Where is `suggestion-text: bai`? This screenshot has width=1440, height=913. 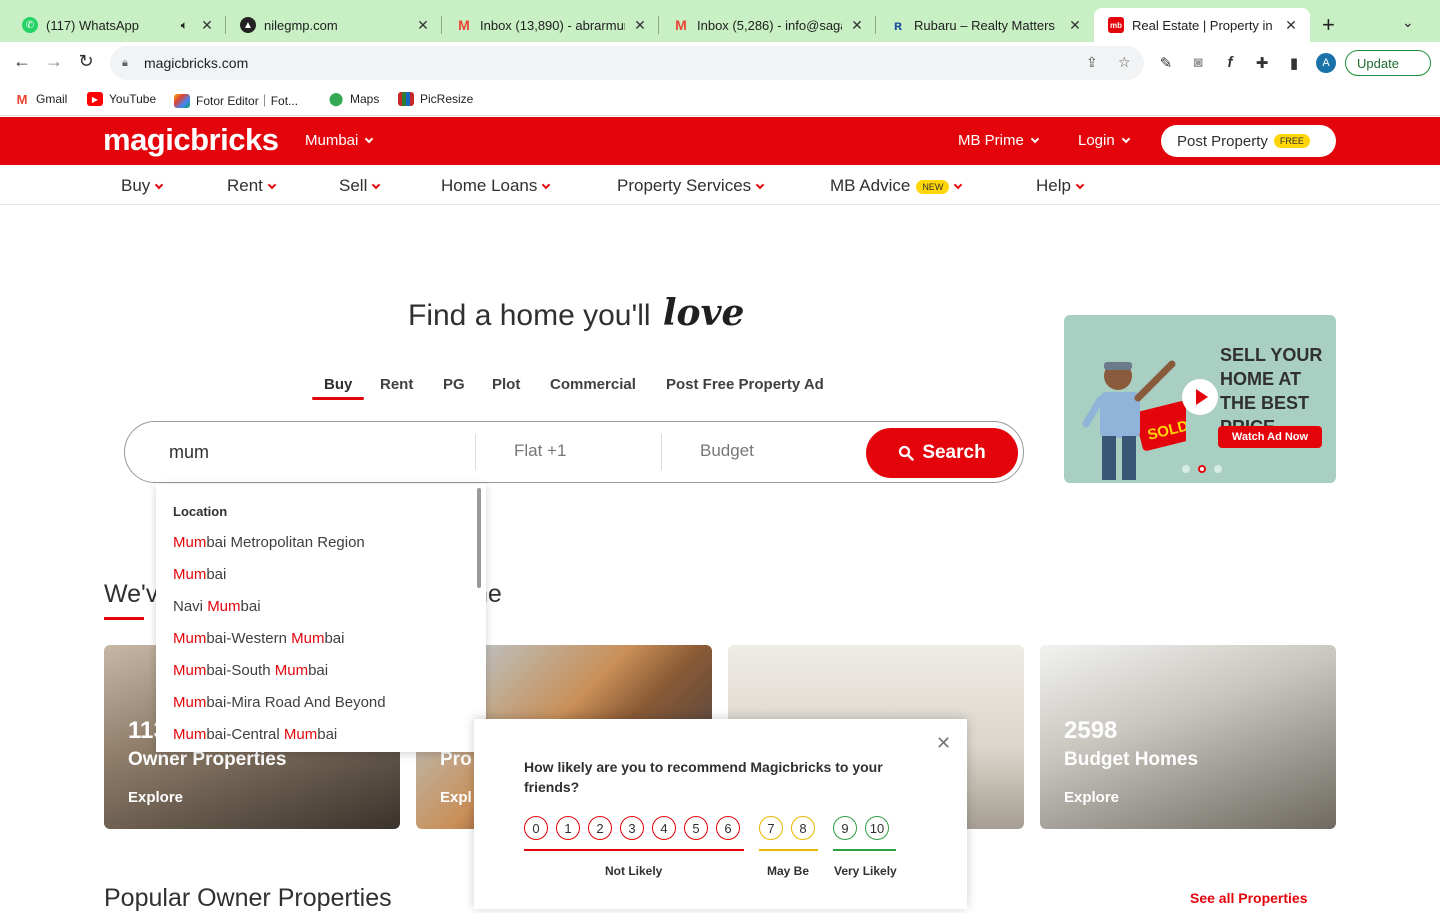
suggestion-text: bai is located at coordinates (216, 574).